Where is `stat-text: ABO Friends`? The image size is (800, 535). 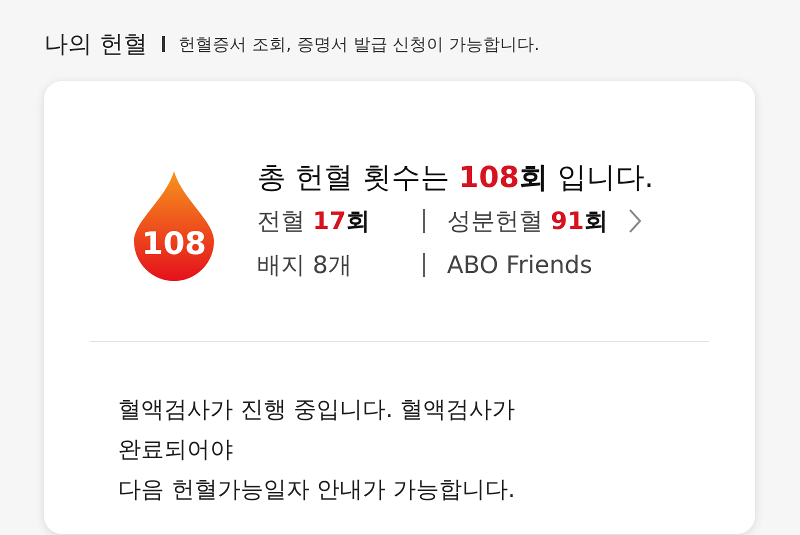
stat-text: ABO Friends is located at coordinates (519, 265).